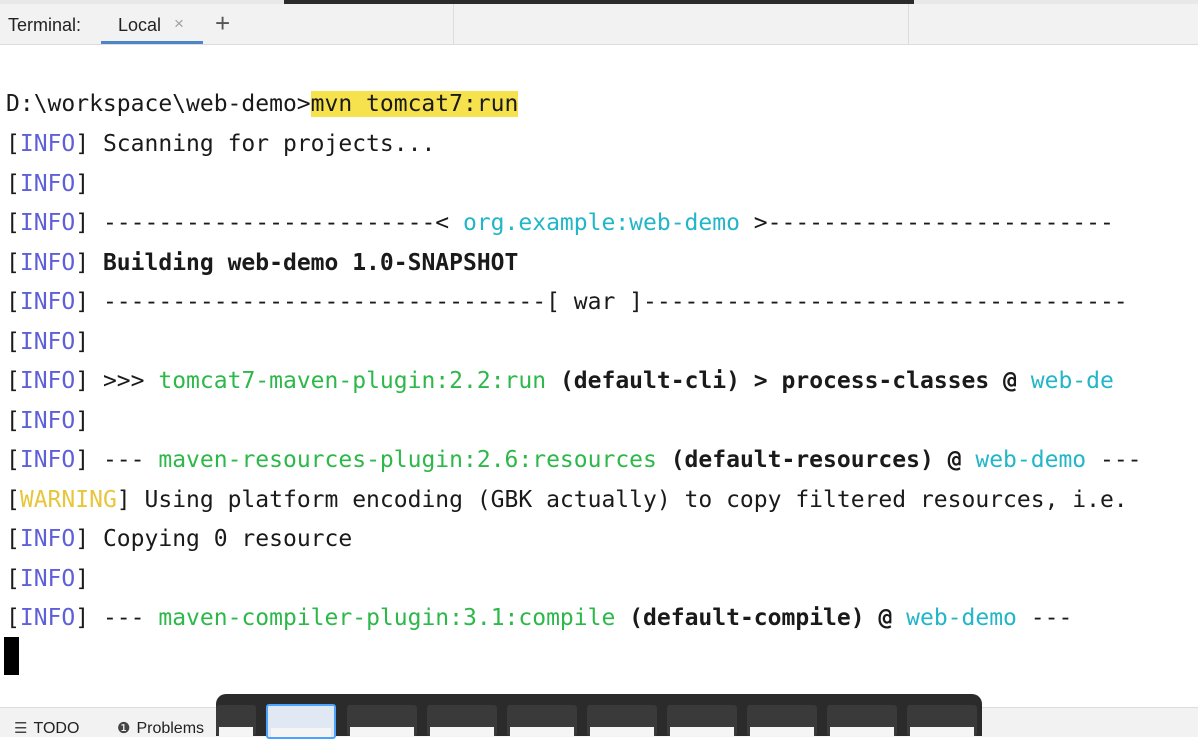  I want to click on list-icon: ☰, so click(21, 728).